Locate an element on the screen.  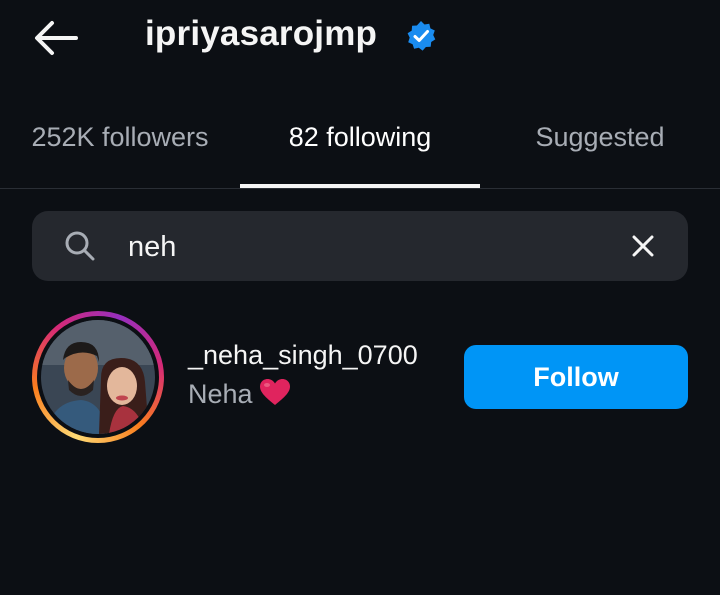
back-button is located at coordinates (56, 38).